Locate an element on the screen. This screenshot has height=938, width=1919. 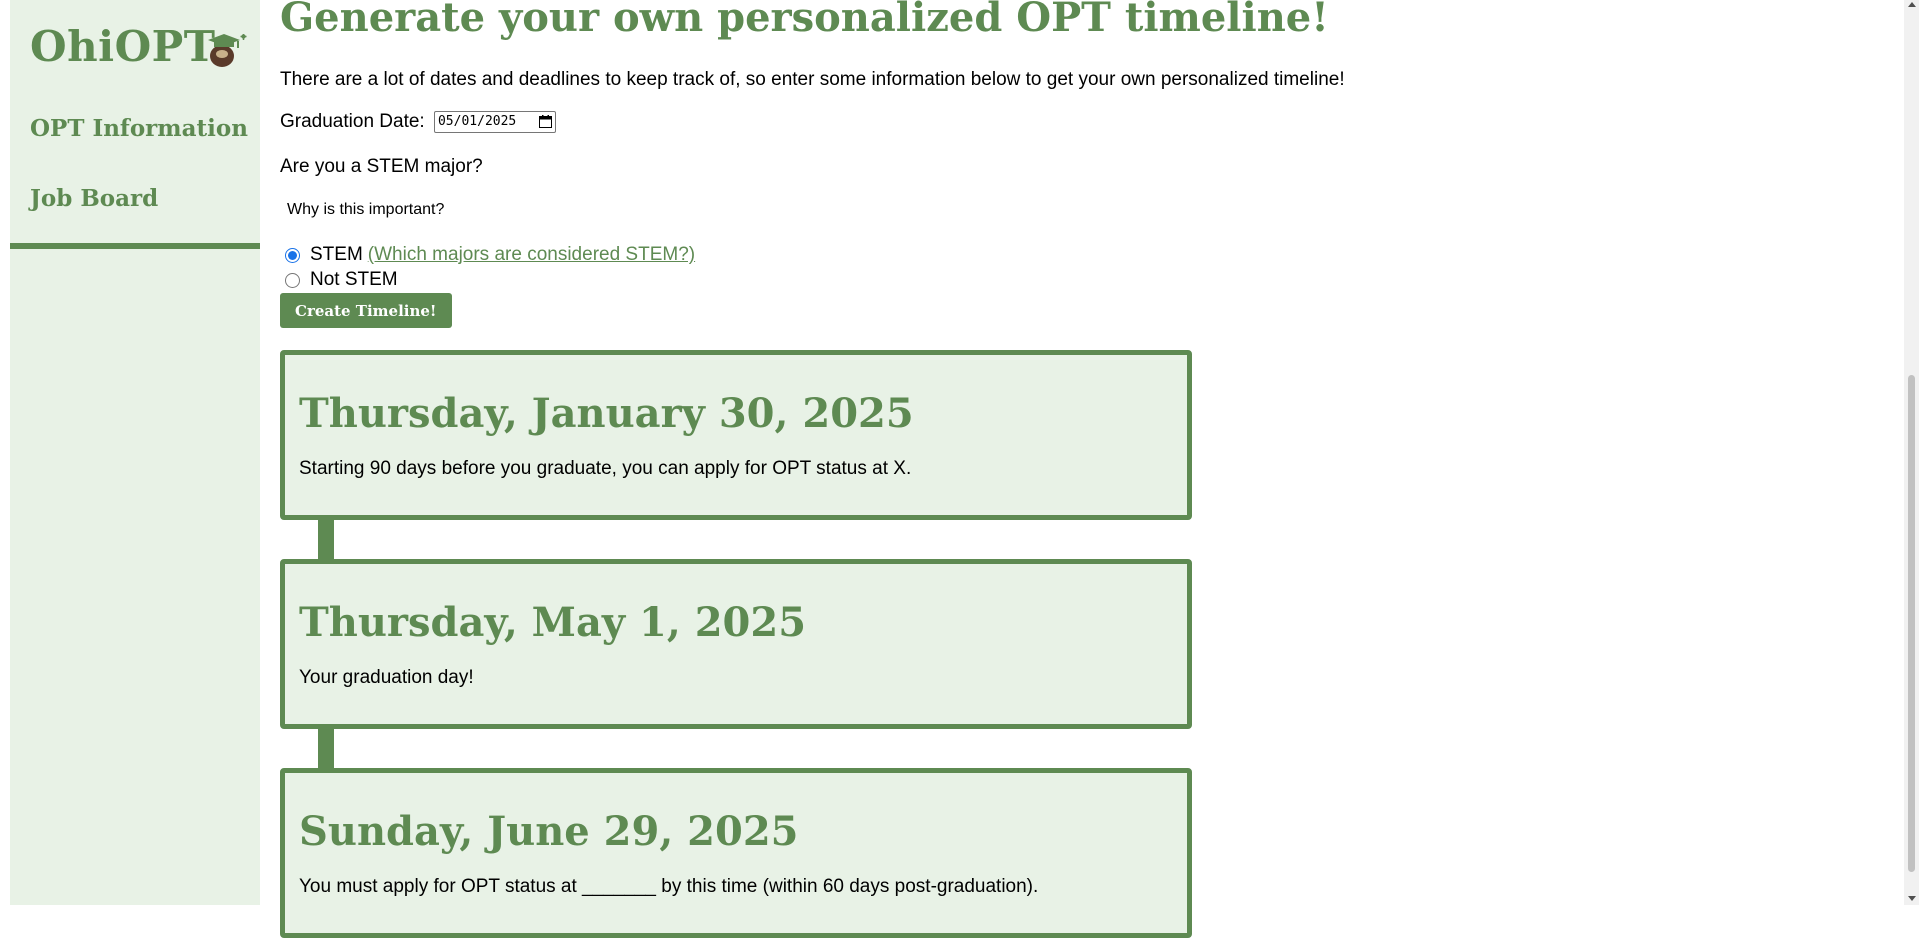
scroll-up-arrow-icon is located at coordinates (1912, 4).